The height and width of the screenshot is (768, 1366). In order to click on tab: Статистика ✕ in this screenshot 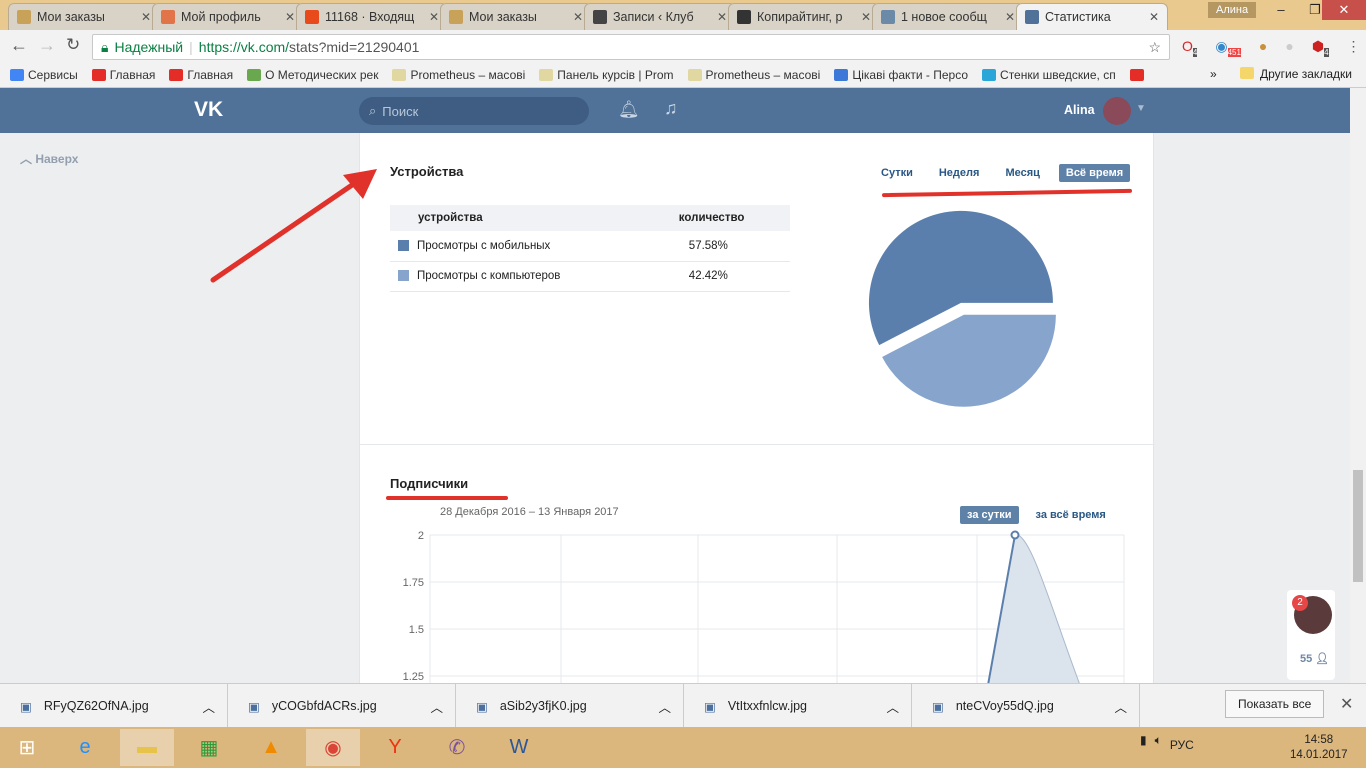, I will do `click(1092, 16)`.